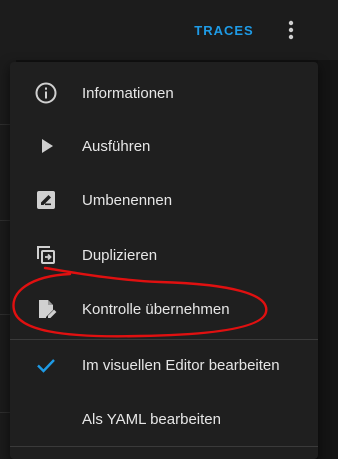  What do you see at coordinates (164, 446) in the screenshot?
I see `menu-divider` at bounding box center [164, 446].